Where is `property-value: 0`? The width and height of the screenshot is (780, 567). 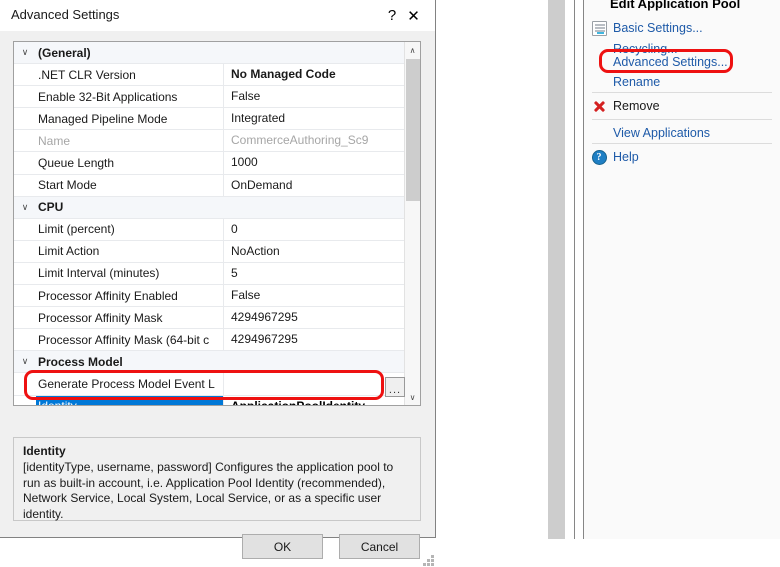 property-value: 0 is located at coordinates (314, 229).